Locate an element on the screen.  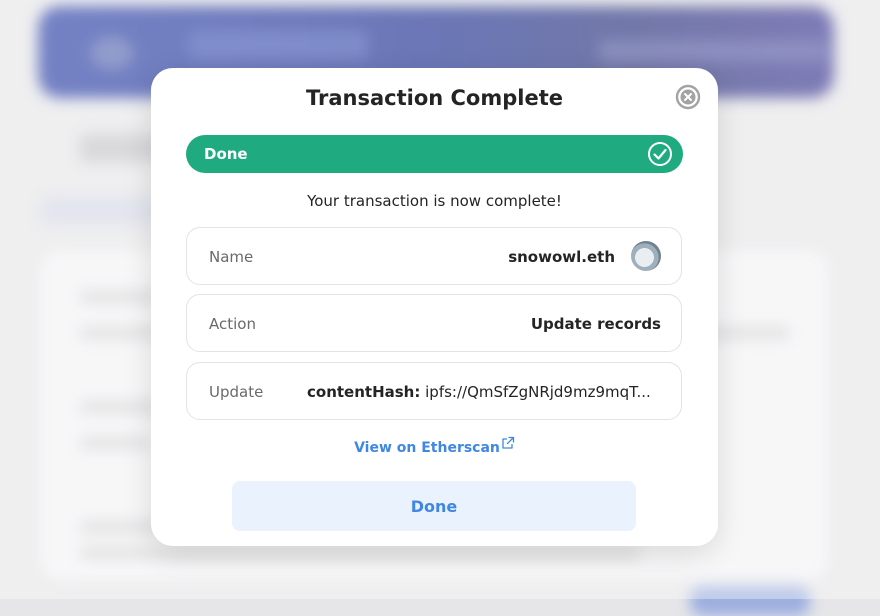
update-label: Update is located at coordinates (236, 392).